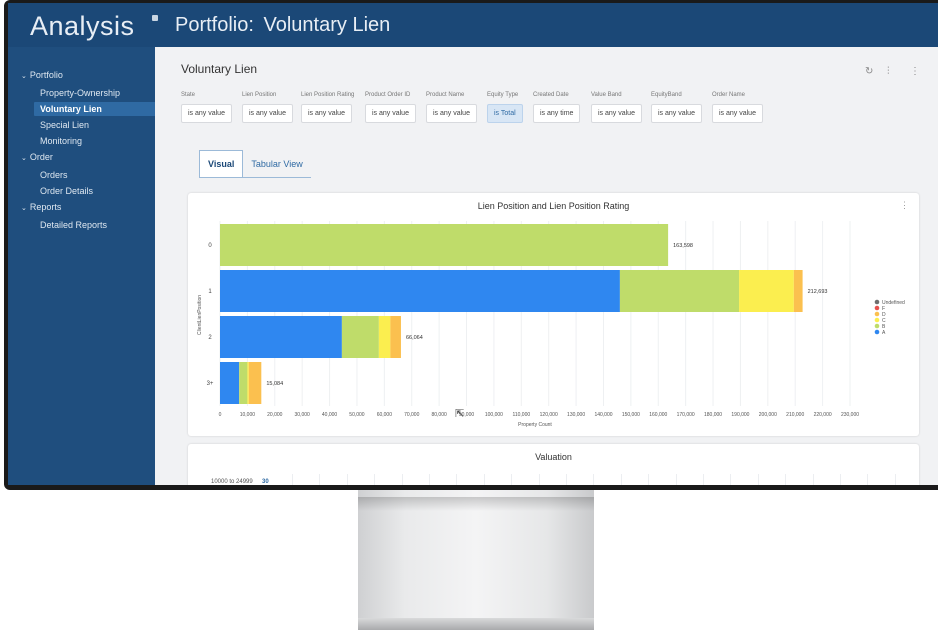 The width and height of the screenshot is (938, 633). I want to click on sidebar-section-reports: ⌄ Reports, so click(41, 207).